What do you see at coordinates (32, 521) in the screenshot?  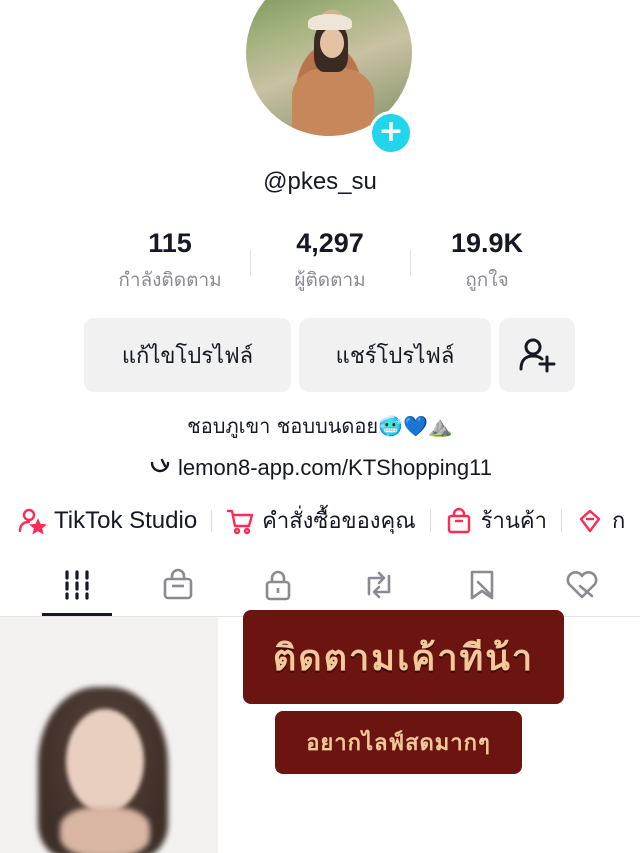 I see `person-star-icon` at bounding box center [32, 521].